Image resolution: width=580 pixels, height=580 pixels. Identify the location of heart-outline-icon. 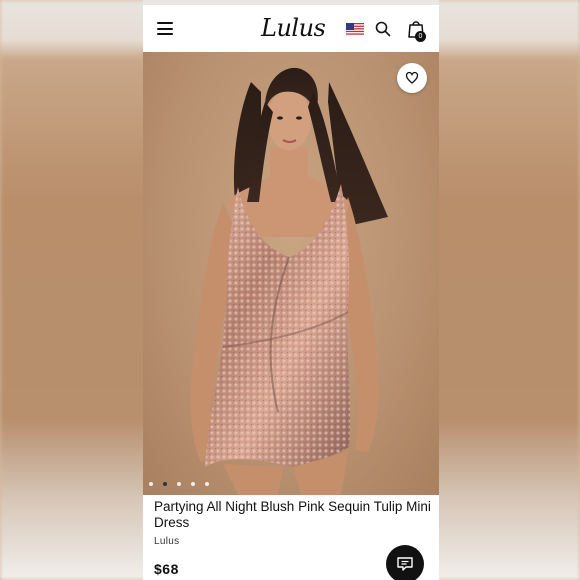
(412, 77).